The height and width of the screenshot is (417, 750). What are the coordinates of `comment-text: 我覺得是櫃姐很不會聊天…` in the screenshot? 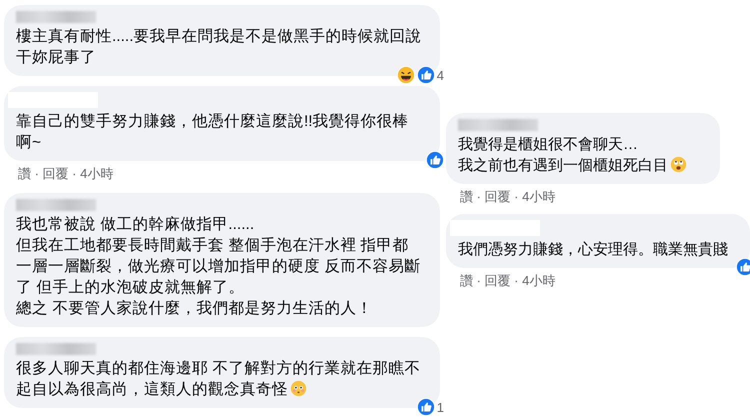 It's located at (548, 145).